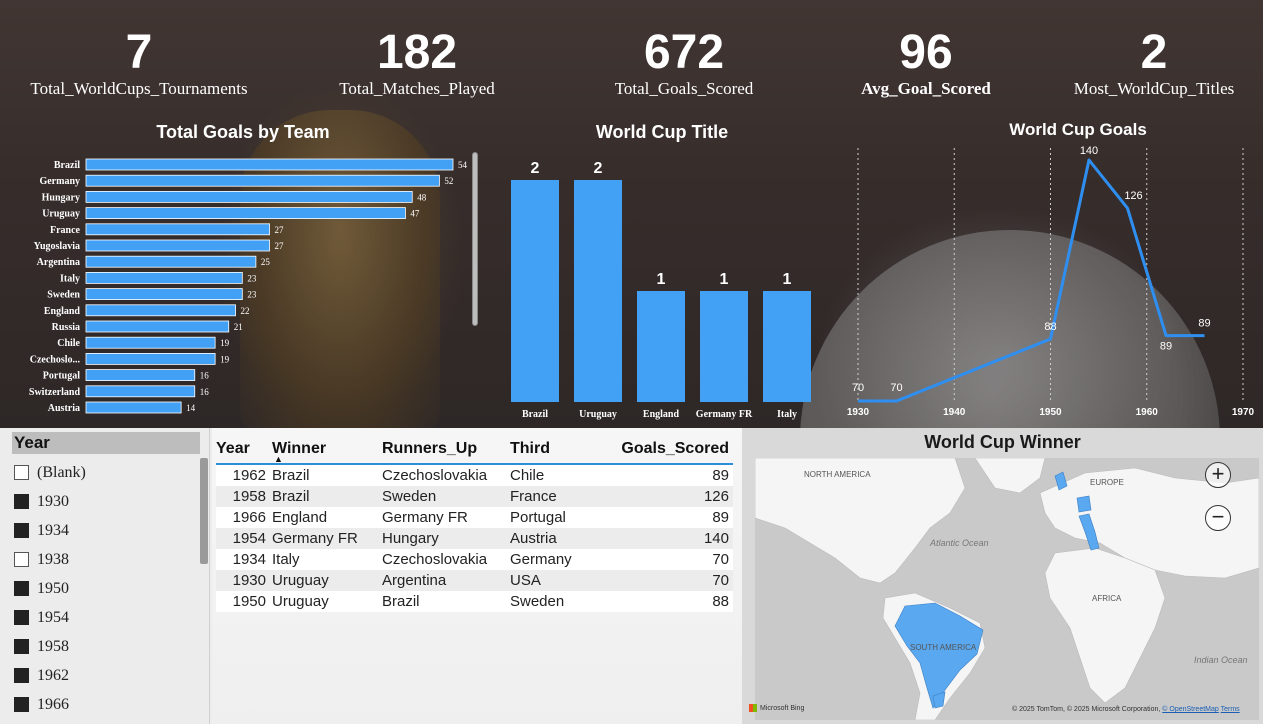 Image resolution: width=1263 pixels, height=724 pixels. I want to click on osm-link: © OpenStreetMap, so click(1190, 709).